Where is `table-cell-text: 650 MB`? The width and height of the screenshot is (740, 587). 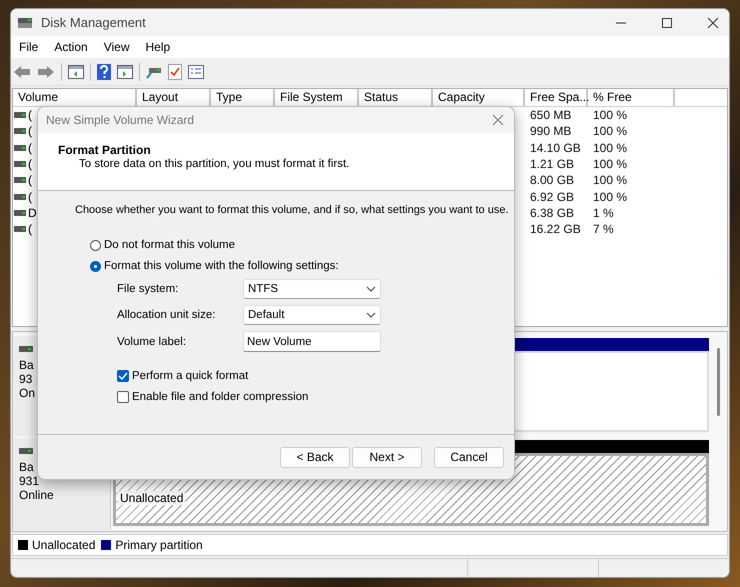 table-cell-text: 650 MB is located at coordinates (550, 115).